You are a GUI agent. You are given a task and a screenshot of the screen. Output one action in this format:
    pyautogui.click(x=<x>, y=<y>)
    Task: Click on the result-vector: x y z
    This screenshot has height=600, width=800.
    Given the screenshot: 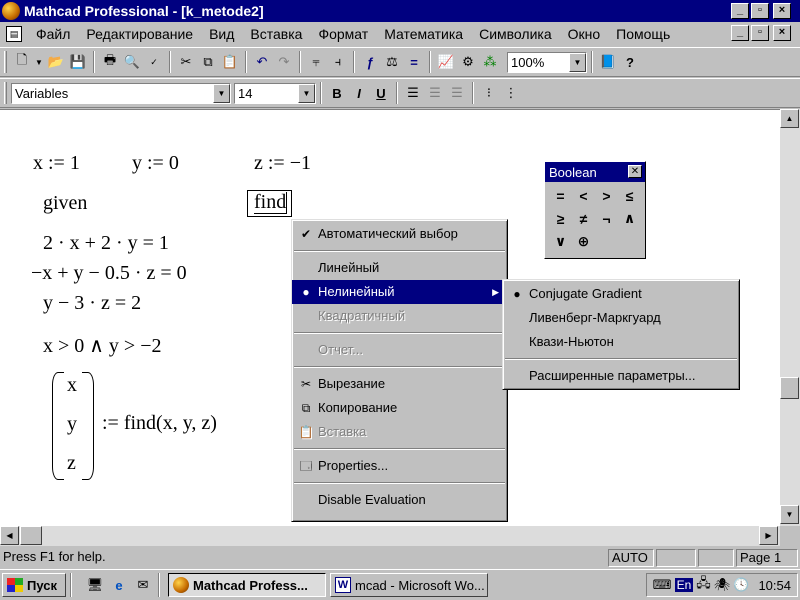 What is the action you would take?
    pyautogui.click(x=73, y=426)
    